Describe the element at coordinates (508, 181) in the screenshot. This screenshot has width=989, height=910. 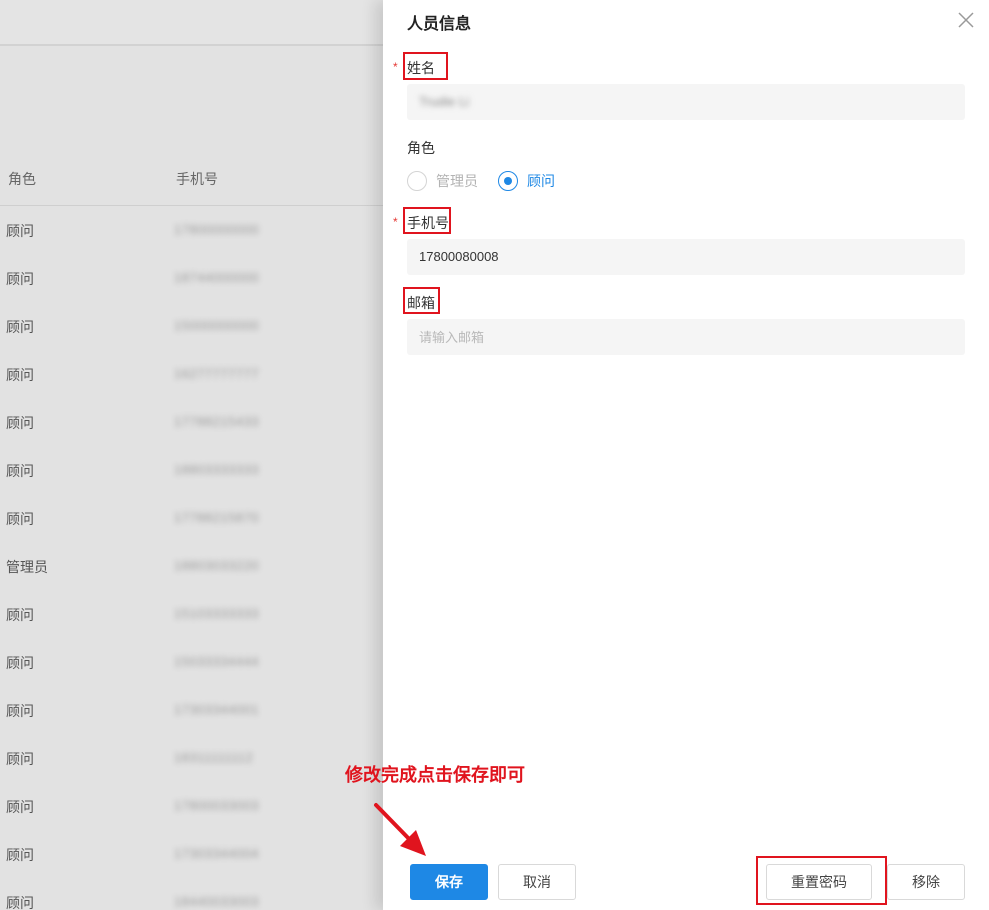
I see `radio-checked-icon` at that location.